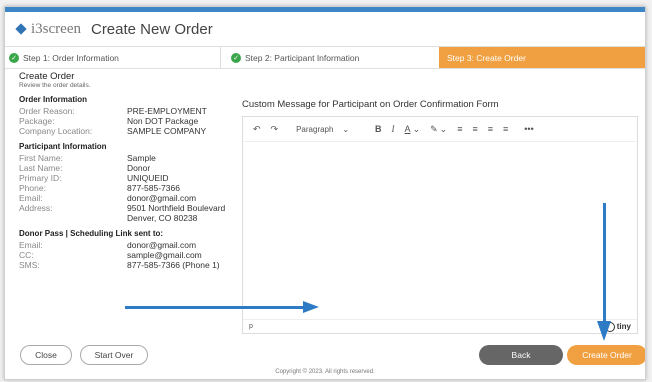  I want to click on info-label: CC:, so click(26, 255).